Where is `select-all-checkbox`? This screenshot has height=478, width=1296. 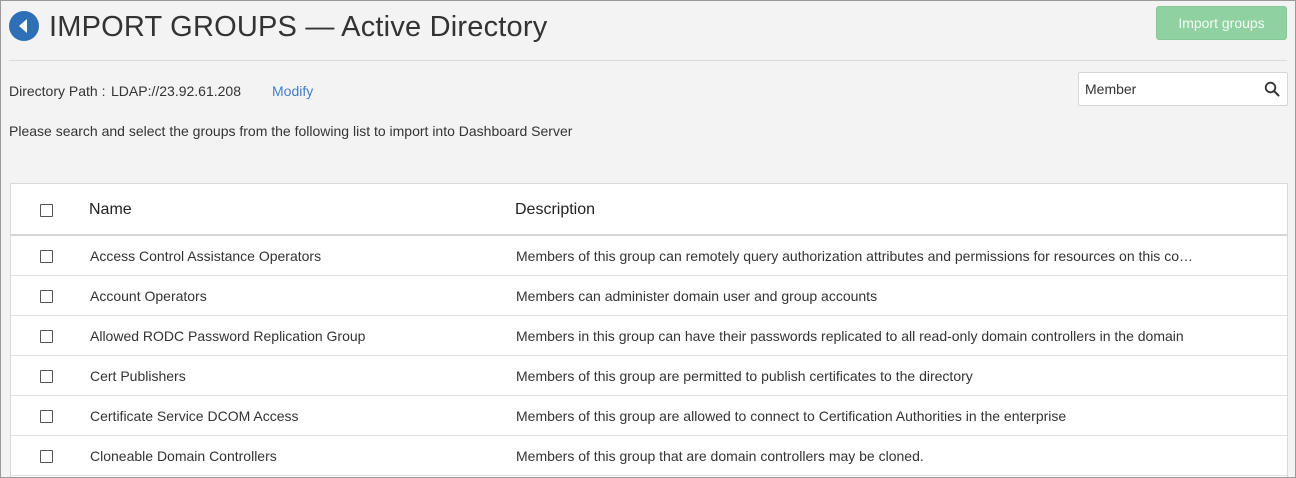
select-all-checkbox is located at coordinates (46, 210).